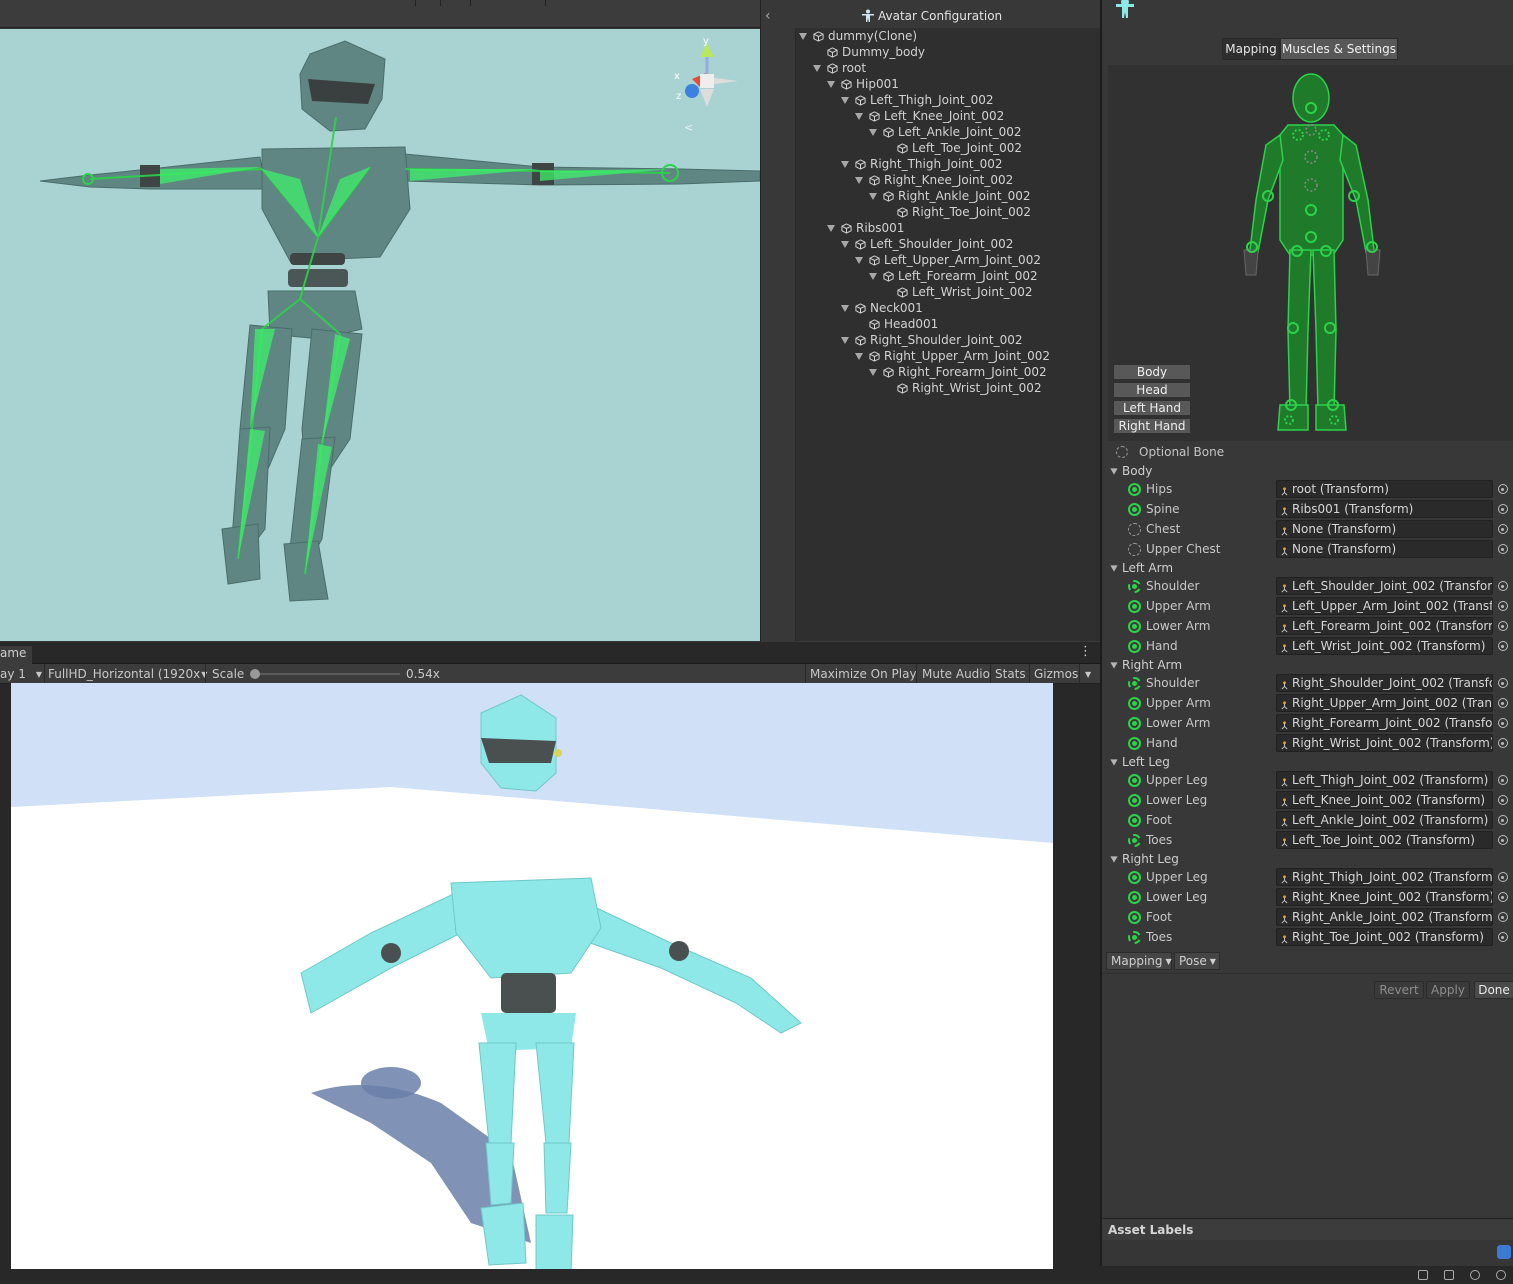 The image size is (1513, 1284). I want to click on revert-button: Revert, so click(1399, 990).